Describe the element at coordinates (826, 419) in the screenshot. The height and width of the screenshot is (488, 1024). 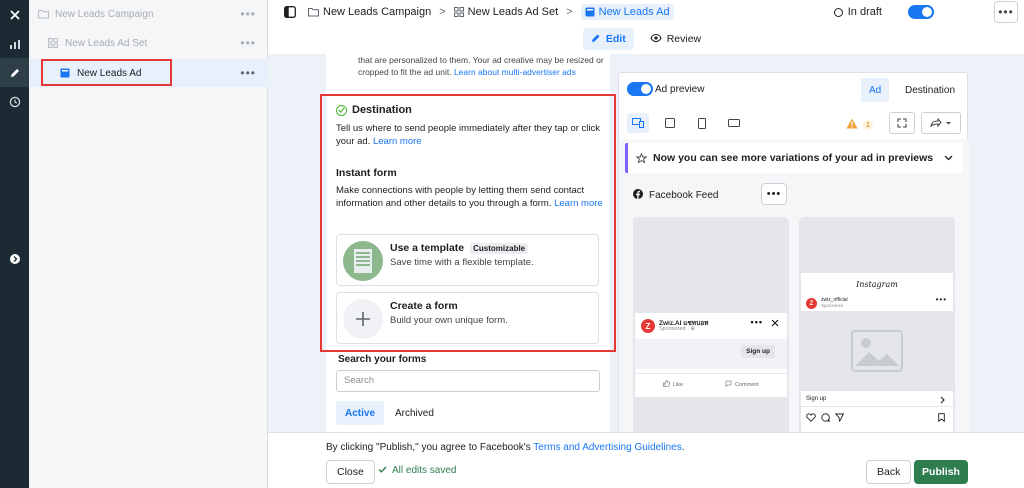
I see `comment-icon` at that location.